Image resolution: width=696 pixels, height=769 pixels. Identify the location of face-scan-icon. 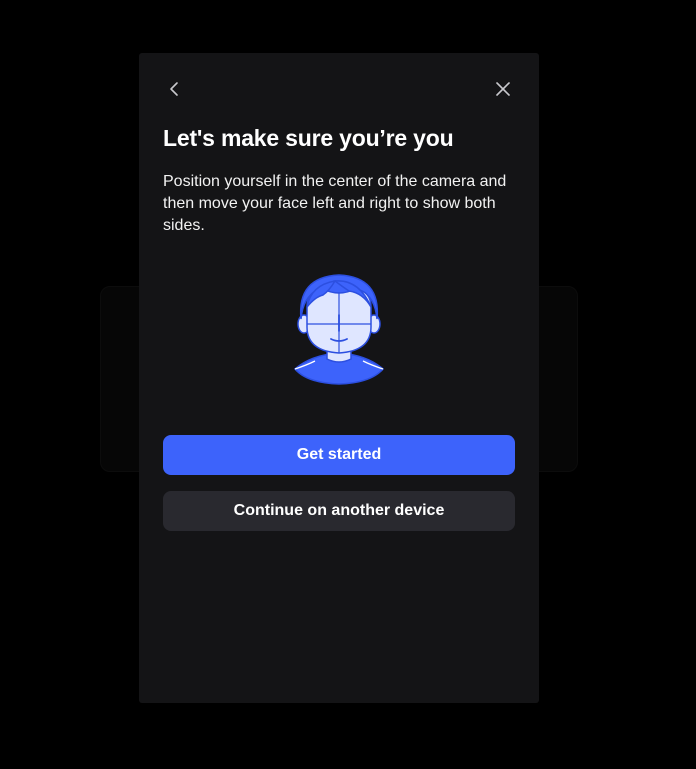
(339, 329).